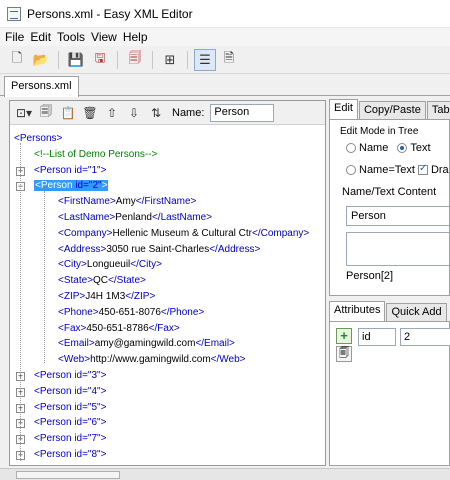 The image size is (450, 480). What do you see at coordinates (41, 60) in the screenshot?
I see `open-folder-icon: 📂` at bounding box center [41, 60].